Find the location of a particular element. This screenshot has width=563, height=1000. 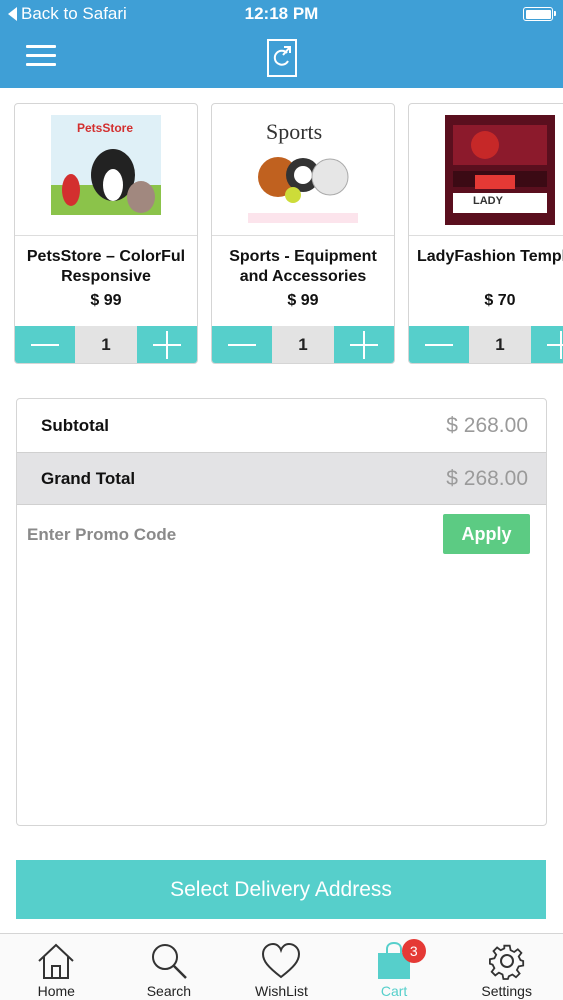

product-brand-text: PetsStore is located at coordinates (105, 127).